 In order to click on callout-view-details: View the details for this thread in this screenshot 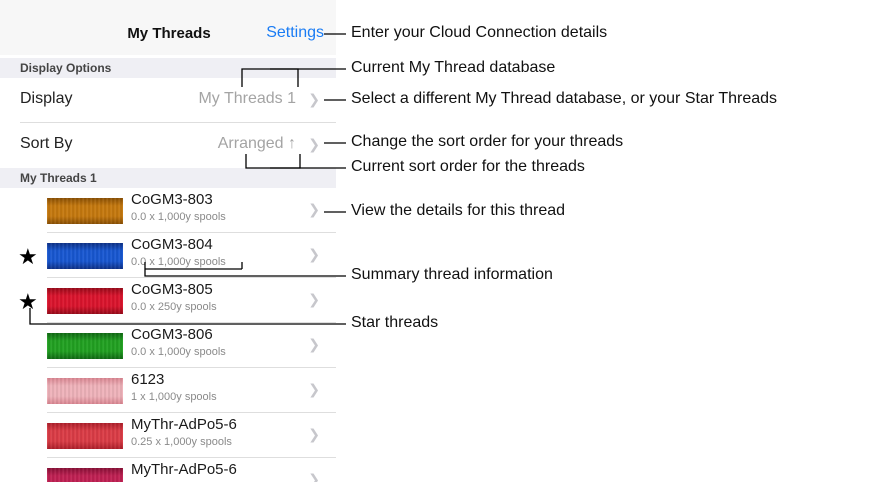, I will do `click(458, 210)`.